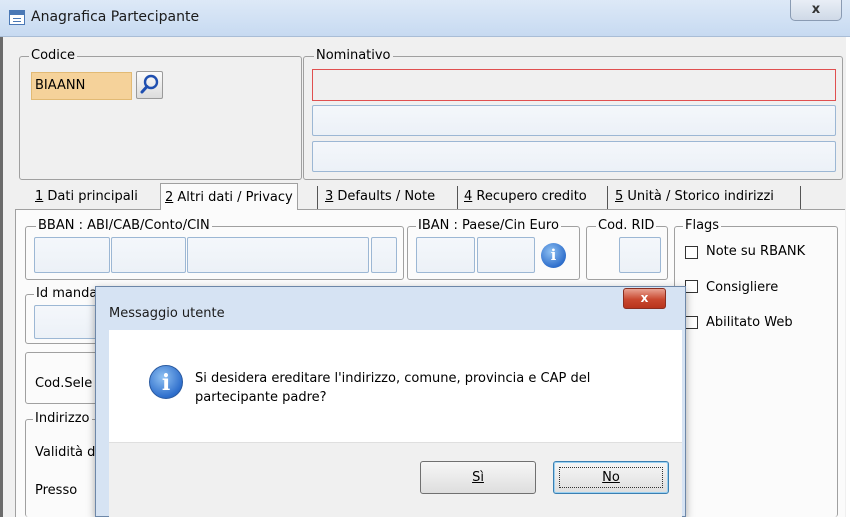  Describe the element at coordinates (506, 255) in the screenshot. I see `iban-cin-euro-field` at that location.